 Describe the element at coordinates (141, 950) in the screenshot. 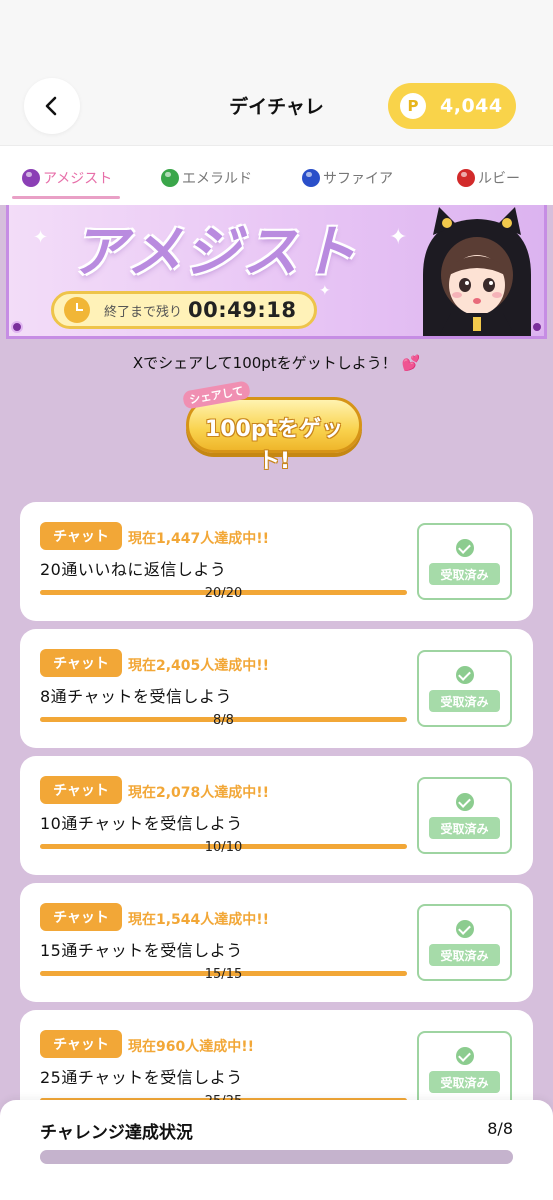

I see `mission-title: 15通チャットを受信しよう` at that location.